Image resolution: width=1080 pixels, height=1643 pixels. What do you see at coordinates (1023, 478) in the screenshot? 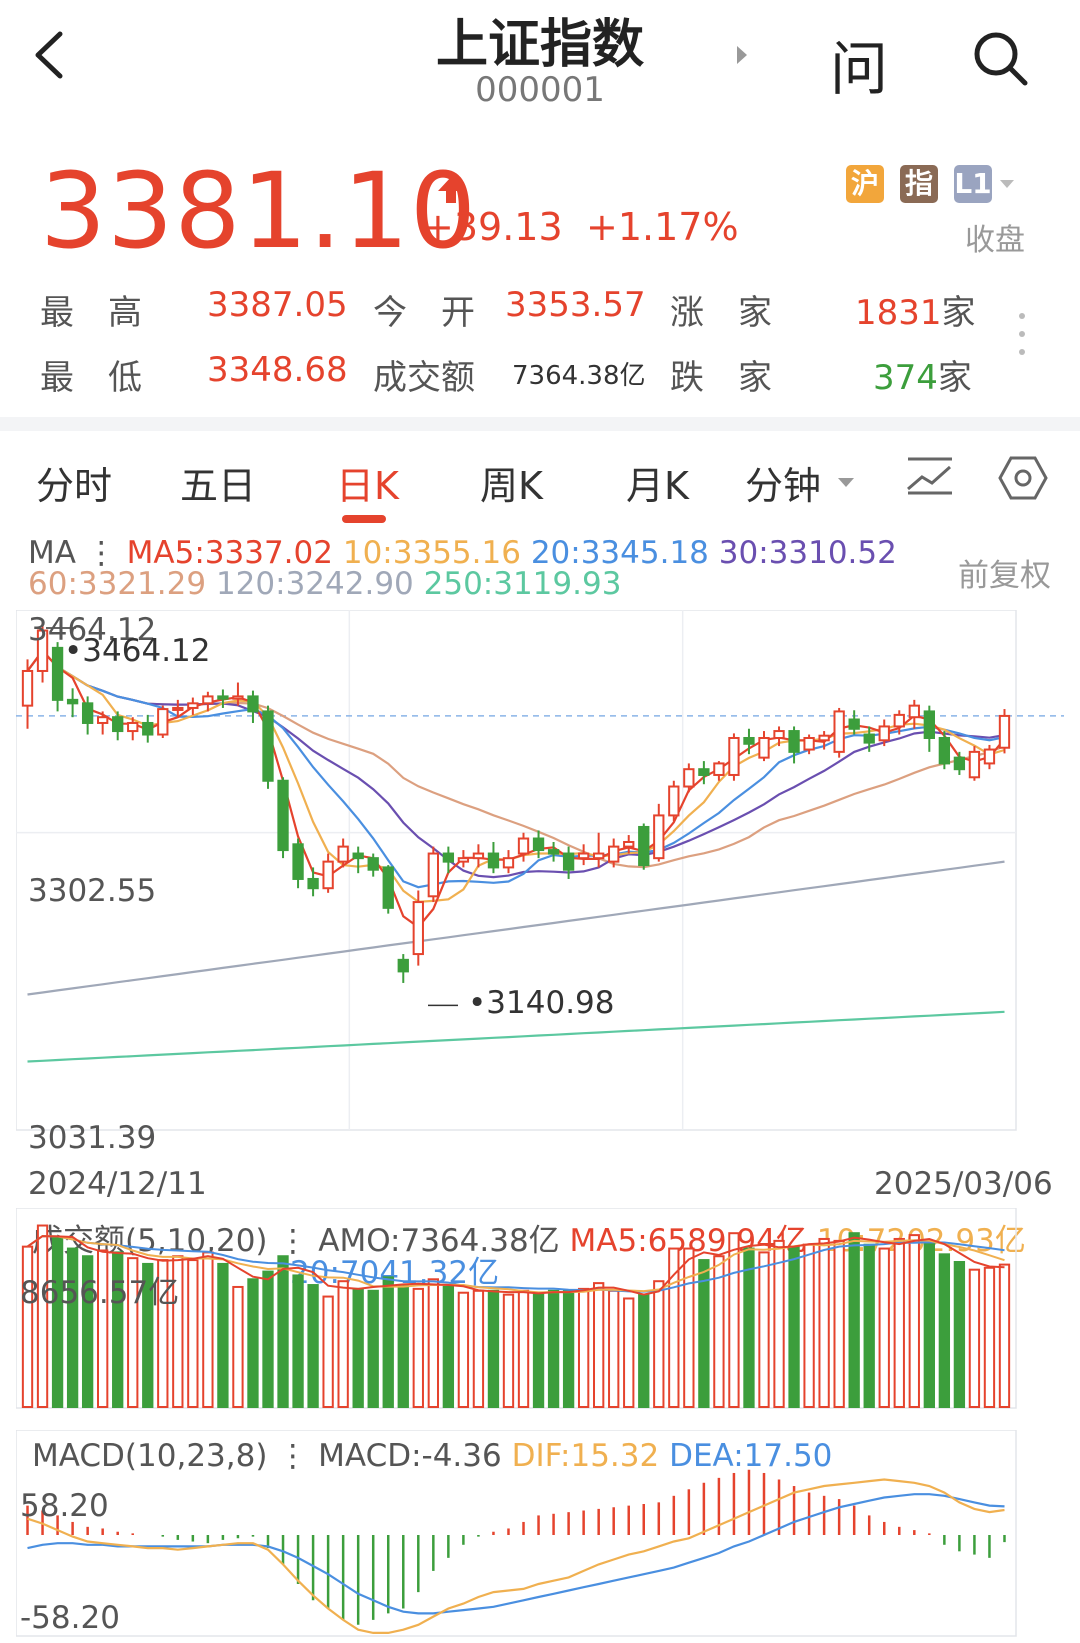
I see `settings-icon` at bounding box center [1023, 478].